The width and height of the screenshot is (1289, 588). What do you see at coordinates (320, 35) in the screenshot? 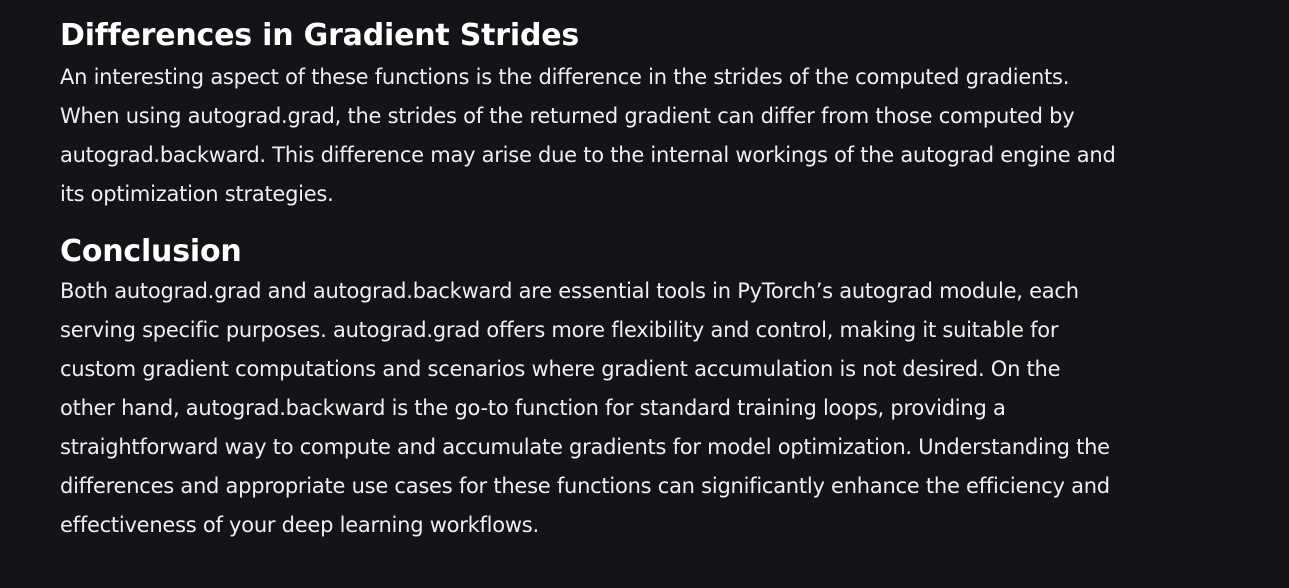
I see `section-heading: Differences in Gradient Strides` at bounding box center [320, 35].